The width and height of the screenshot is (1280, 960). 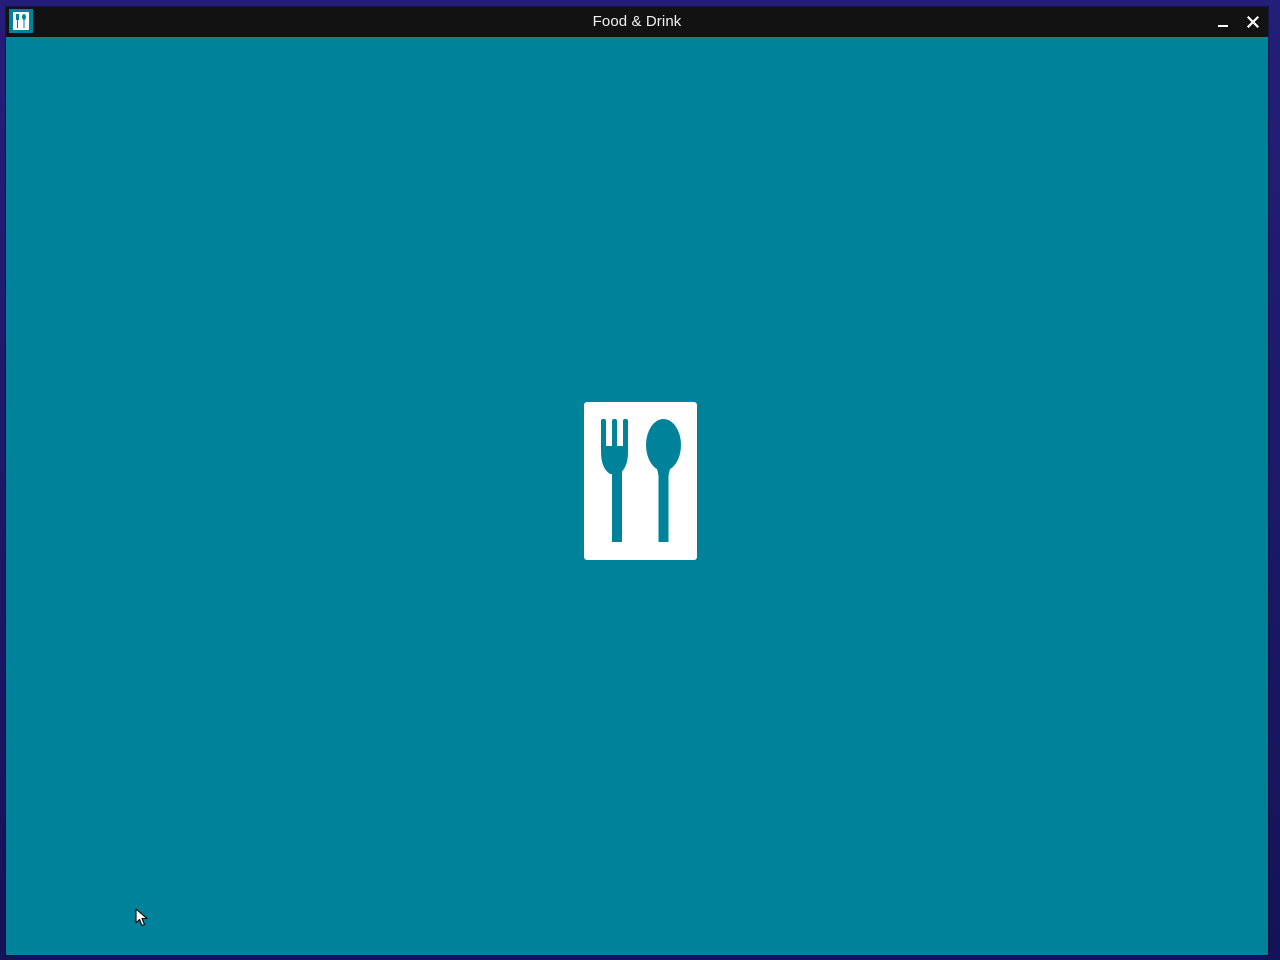 I want to click on window-controls, so click(x=1238, y=22).